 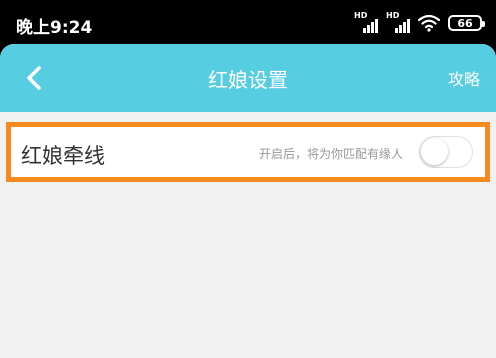 I want to click on battery-level: 66, so click(x=465, y=23).